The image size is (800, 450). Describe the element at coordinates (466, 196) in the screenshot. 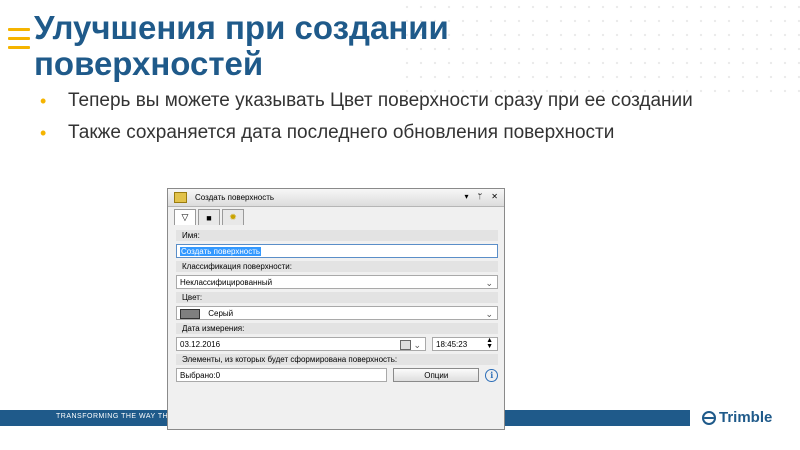

I see `panel-menu-icon: ▾` at that location.